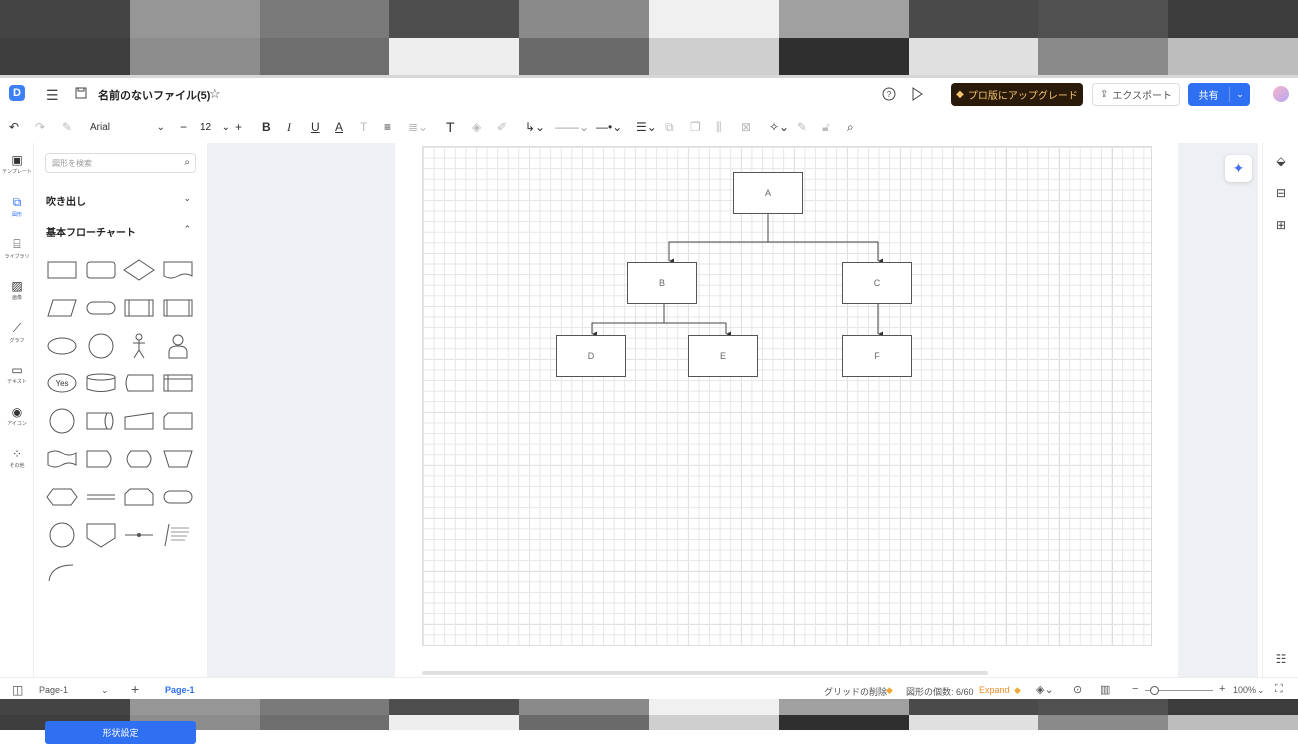  I want to click on undo-icon: ↶, so click(14, 127).